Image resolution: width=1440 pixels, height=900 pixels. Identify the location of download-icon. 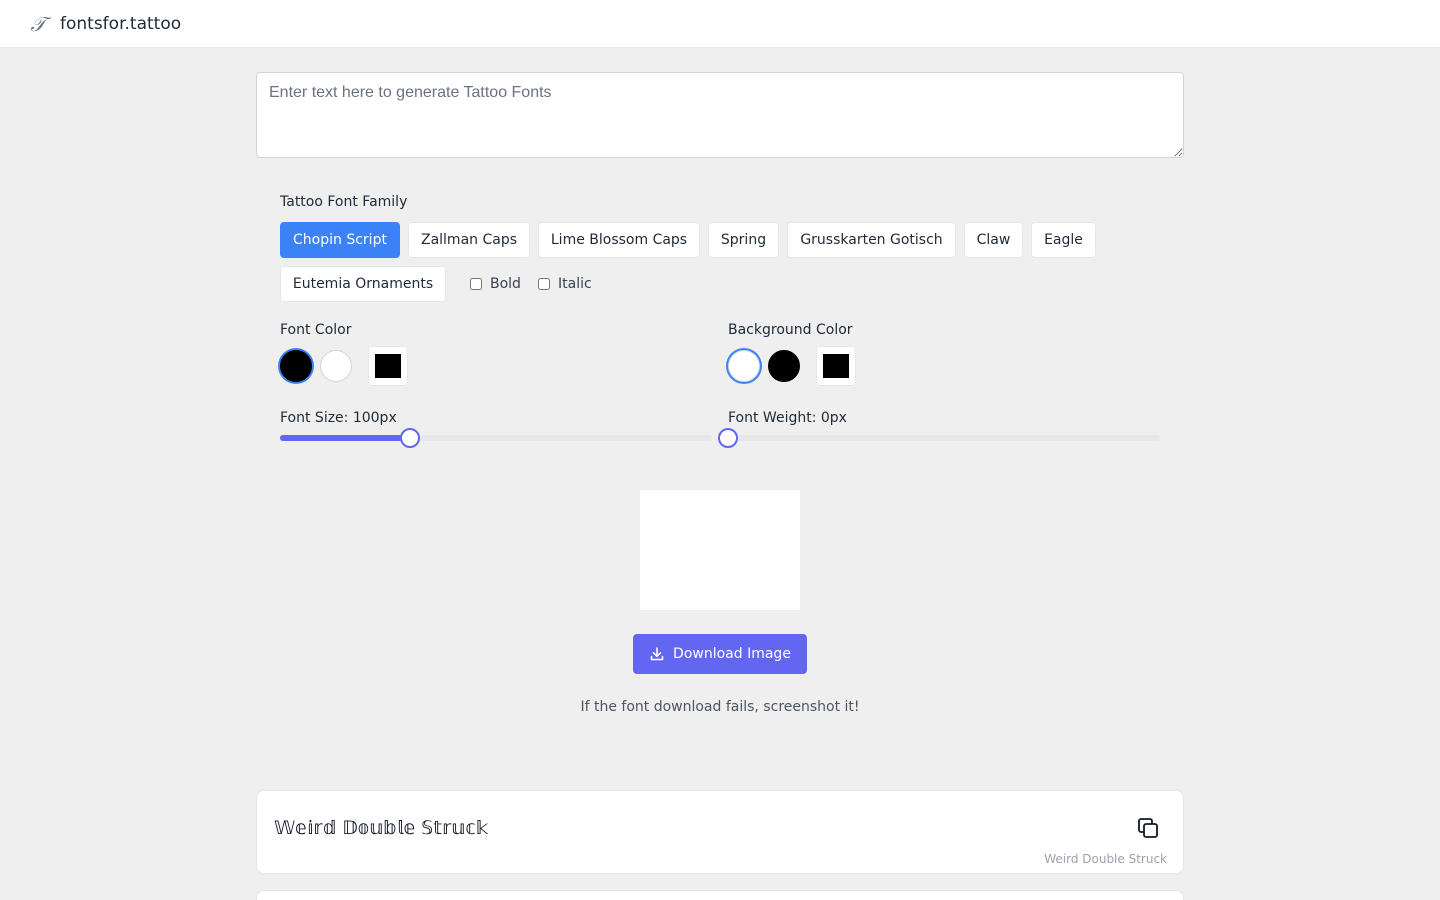
(657, 654).